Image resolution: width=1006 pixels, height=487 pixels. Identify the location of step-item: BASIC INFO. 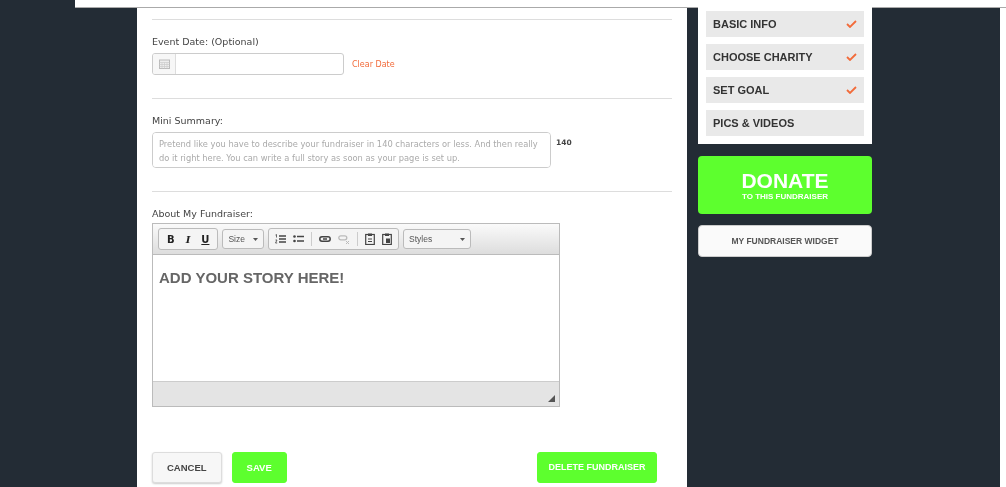
(785, 24).